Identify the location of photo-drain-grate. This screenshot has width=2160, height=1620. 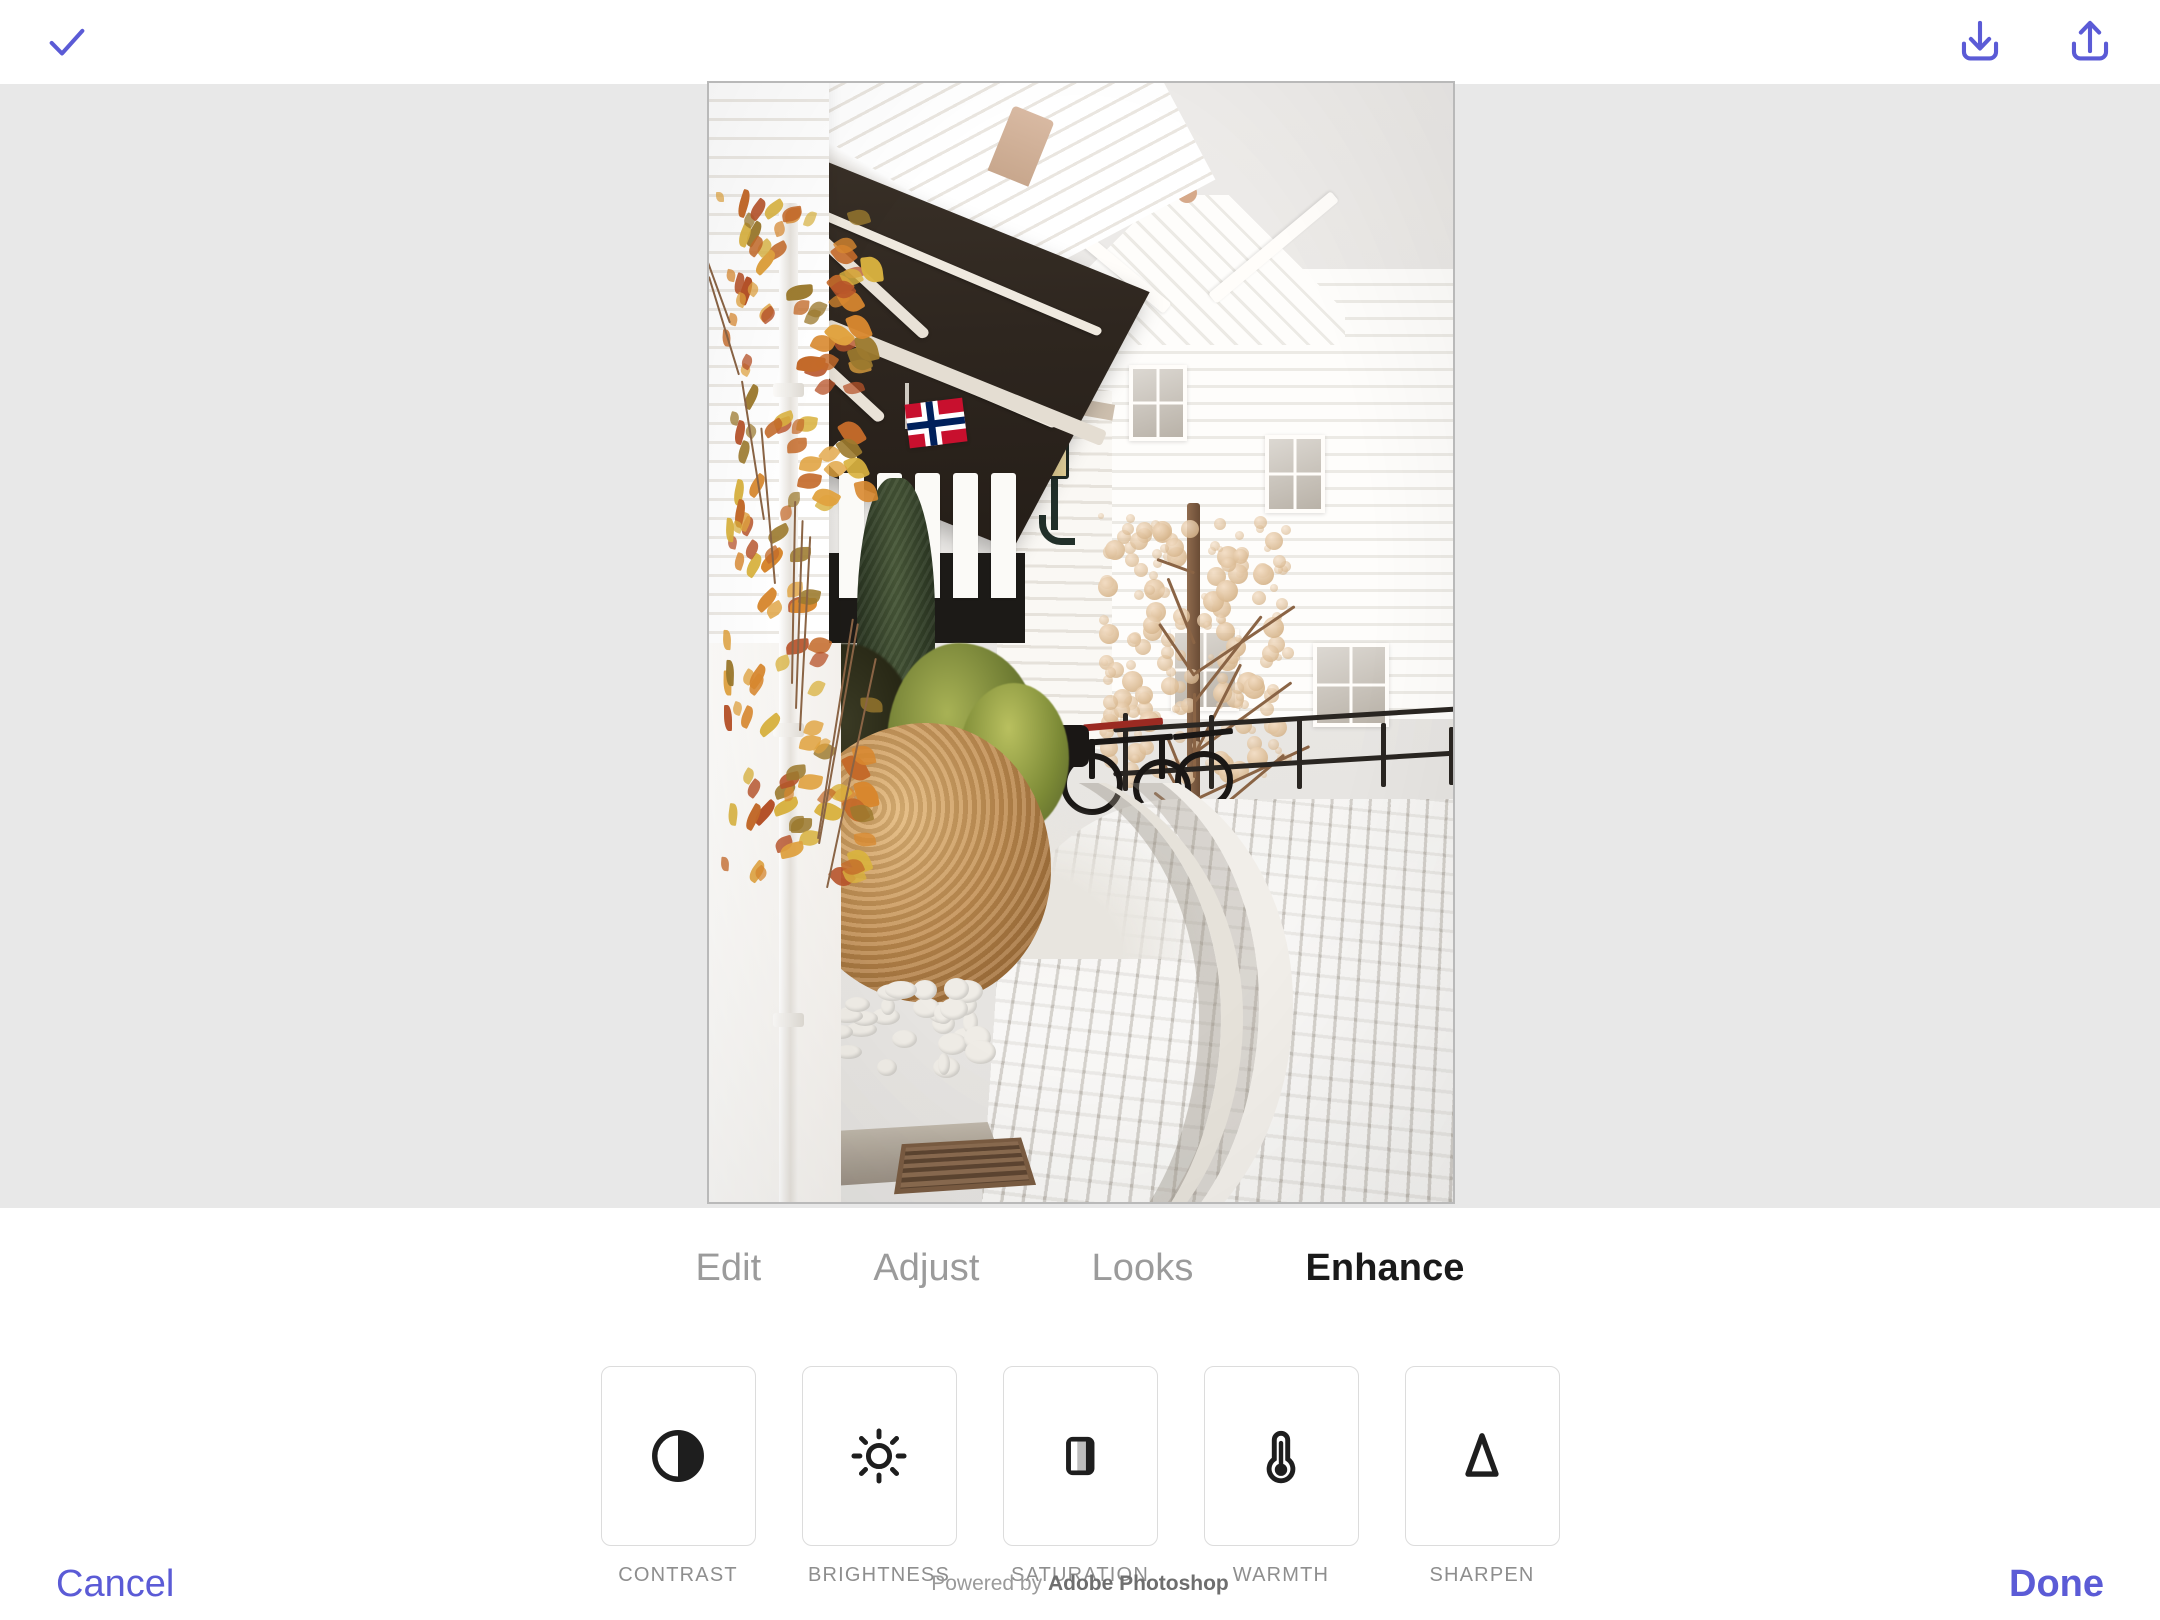
(965, 1166).